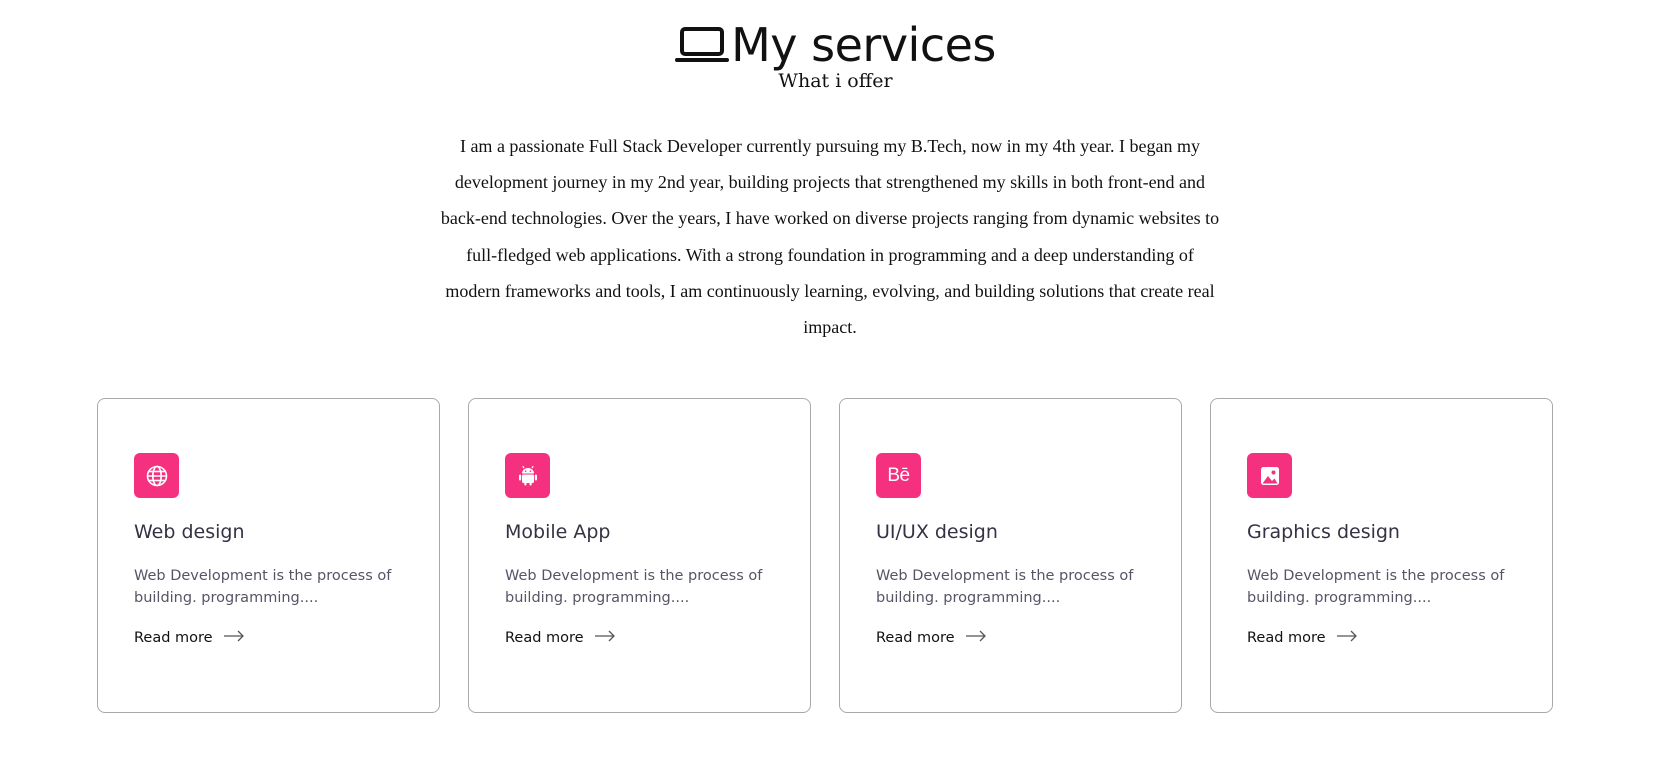 The image size is (1671, 779). I want to click on page-subtitle: What i offer, so click(835, 81).